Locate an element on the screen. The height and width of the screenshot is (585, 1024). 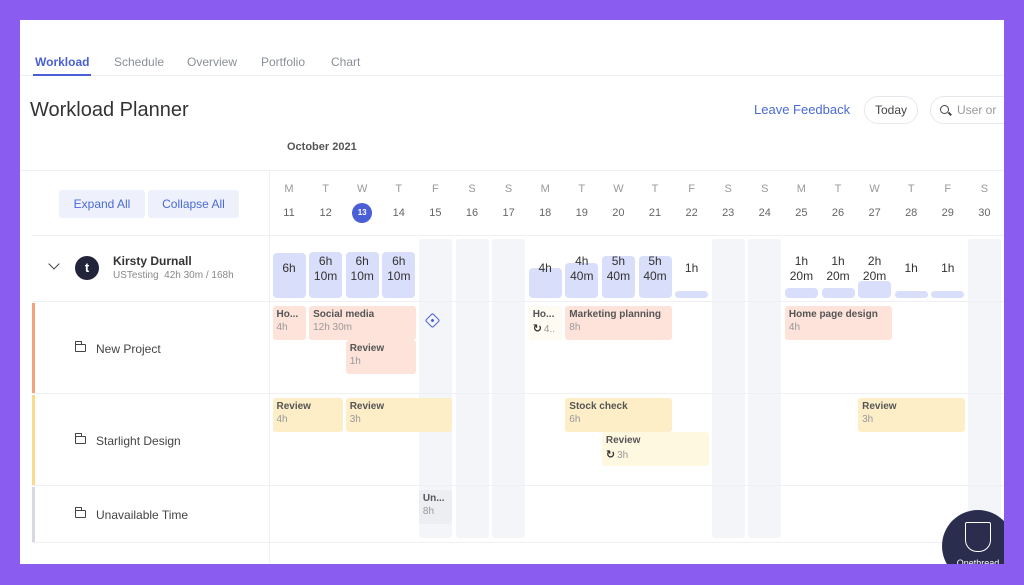
task-name: Stock check is located at coordinates (598, 406).